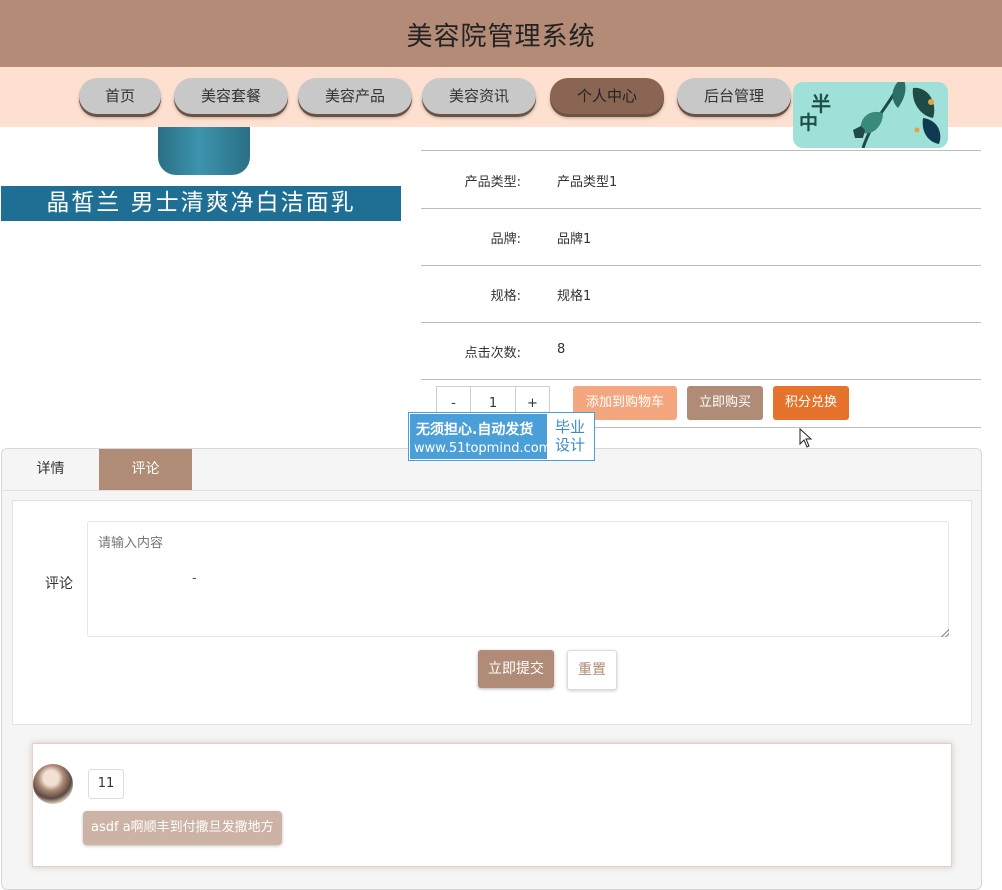  What do you see at coordinates (204, 151) in the screenshot?
I see `product-bottle` at bounding box center [204, 151].